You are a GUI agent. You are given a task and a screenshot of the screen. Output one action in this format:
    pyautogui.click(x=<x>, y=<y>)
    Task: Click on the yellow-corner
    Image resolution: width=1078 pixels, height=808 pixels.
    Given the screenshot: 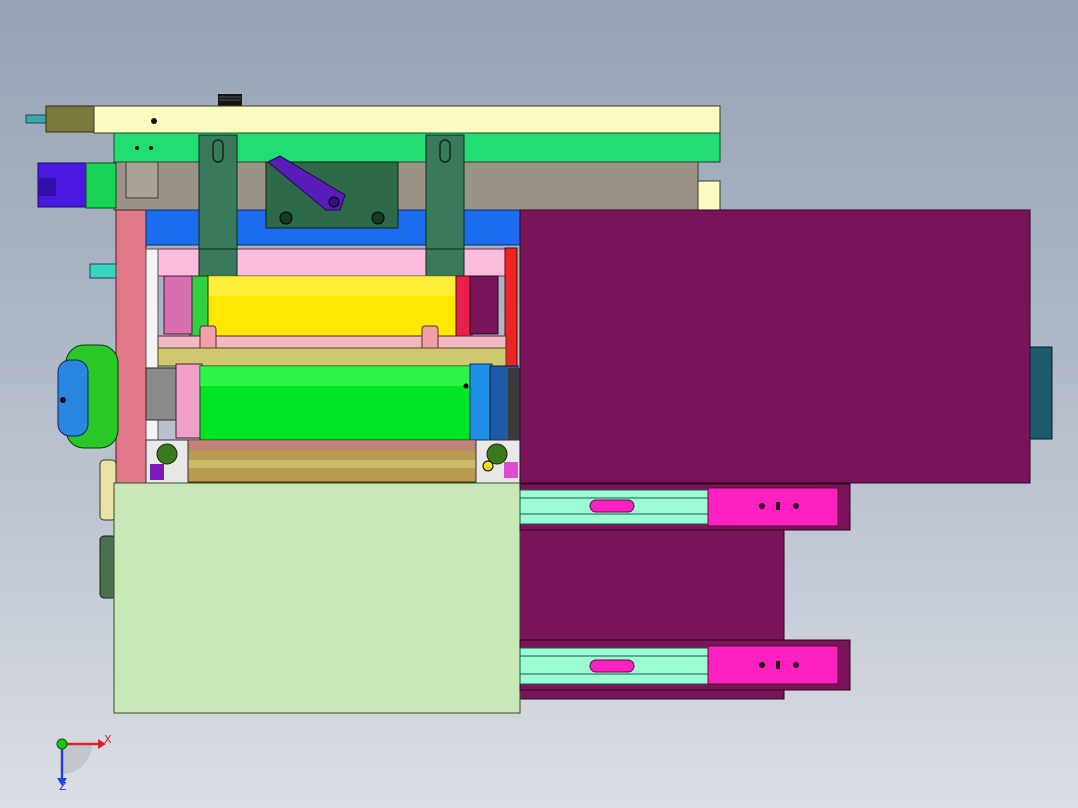 What is the action you would take?
    pyautogui.click(x=709, y=195)
    